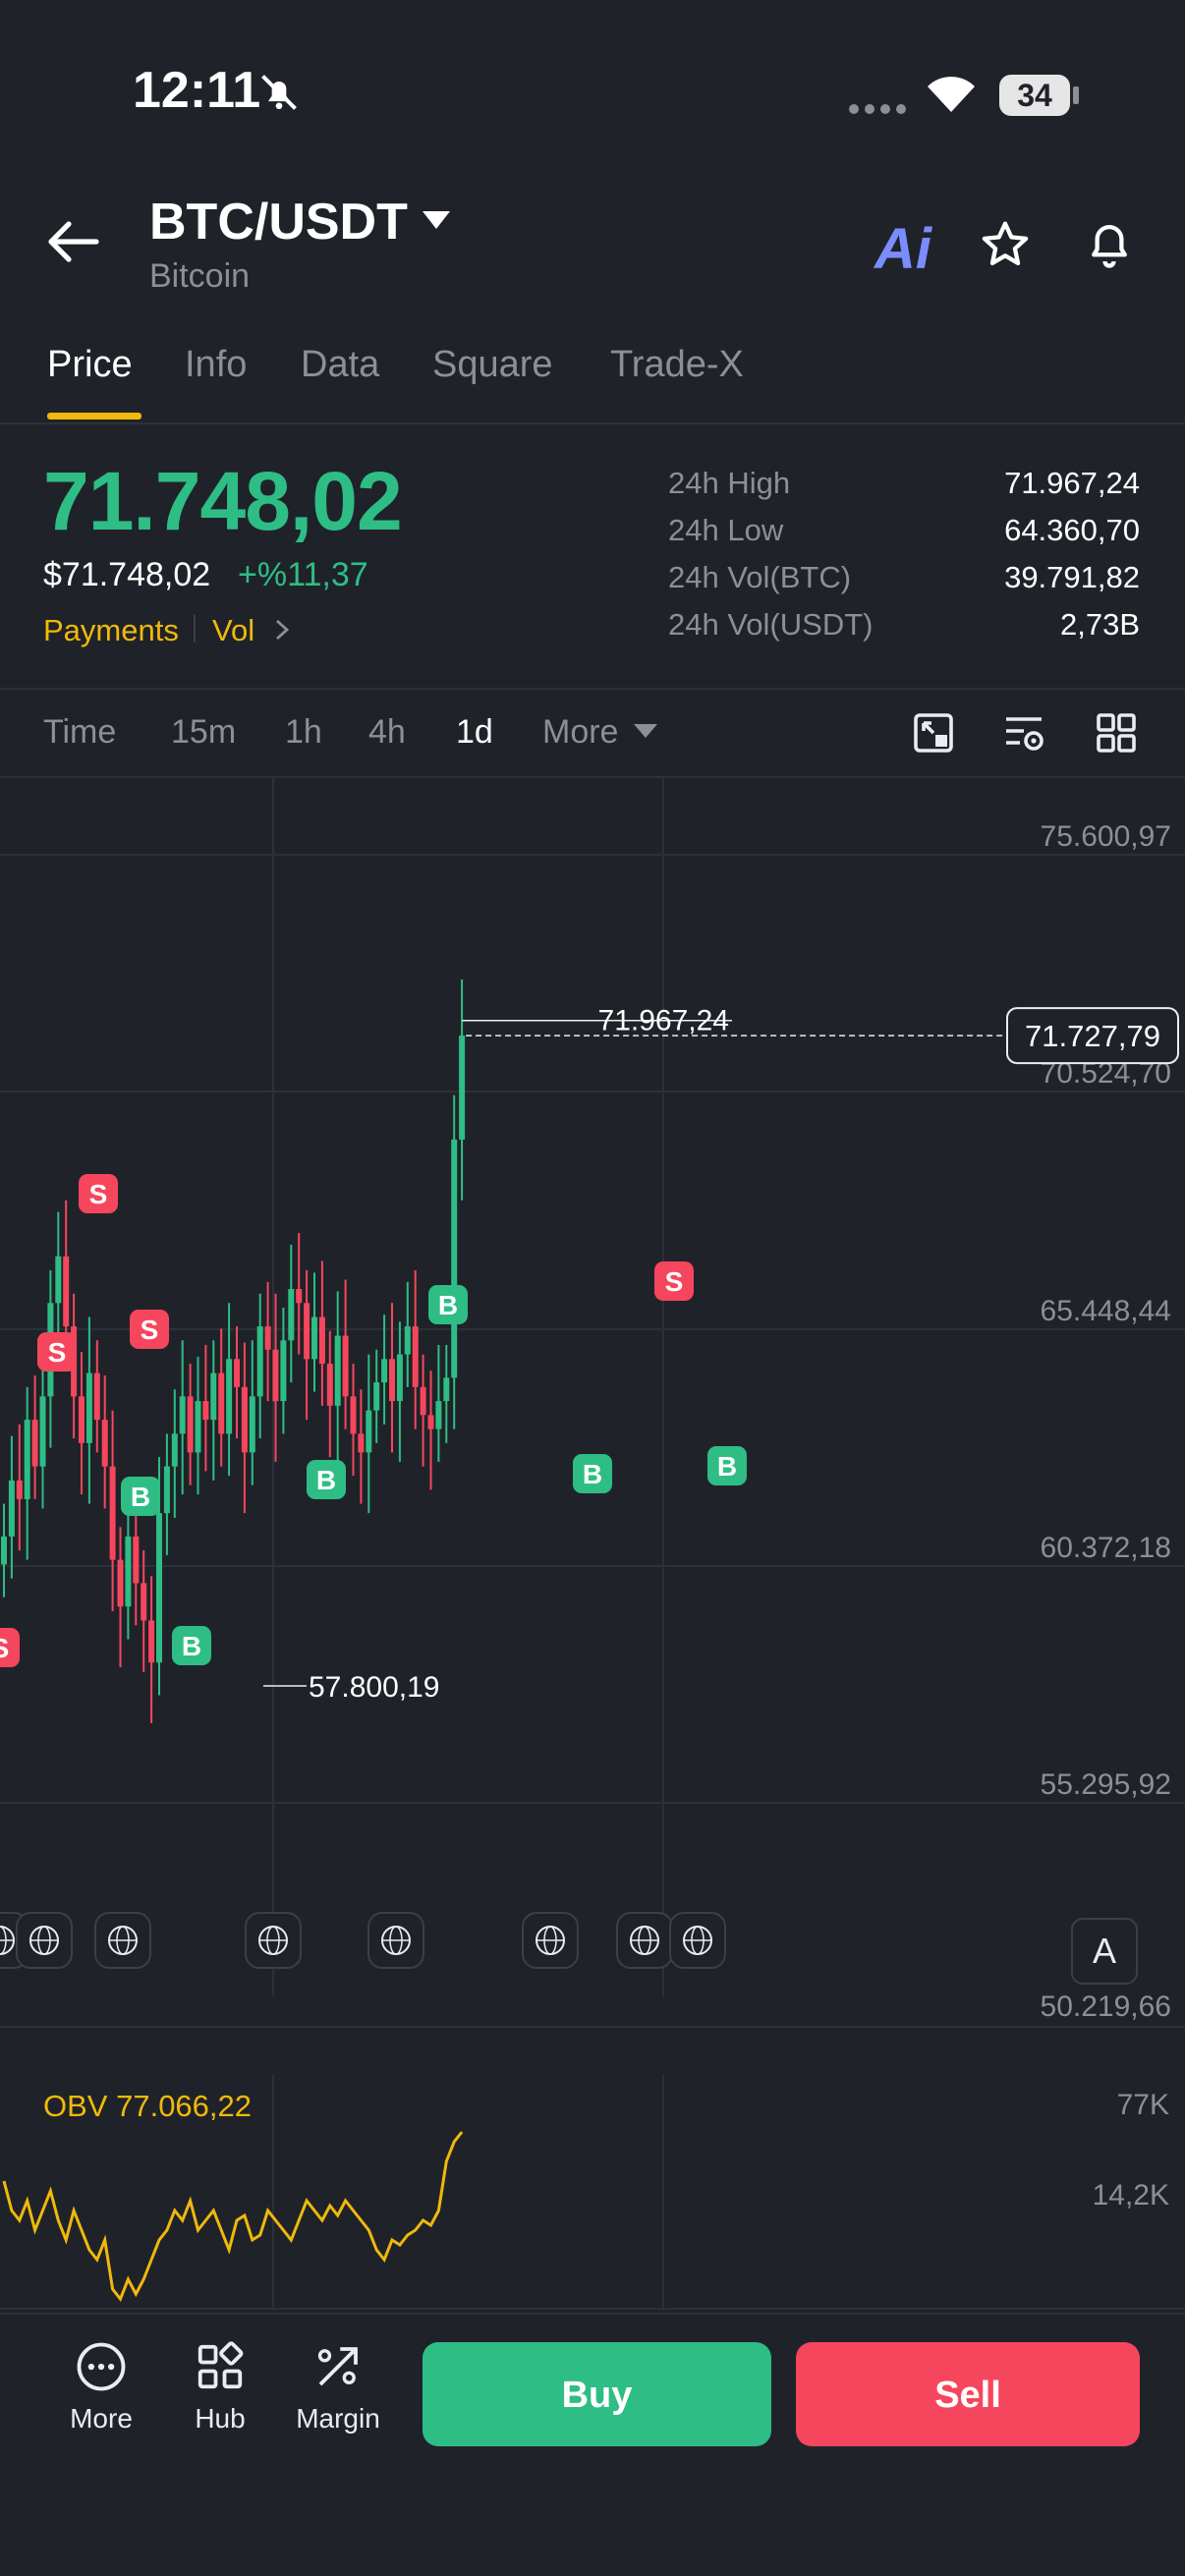 This screenshot has width=1185, height=2576. What do you see at coordinates (1106, 1548) in the screenshot?
I see `y-tick-label: 60.372,18` at bounding box center [1106, 1548].